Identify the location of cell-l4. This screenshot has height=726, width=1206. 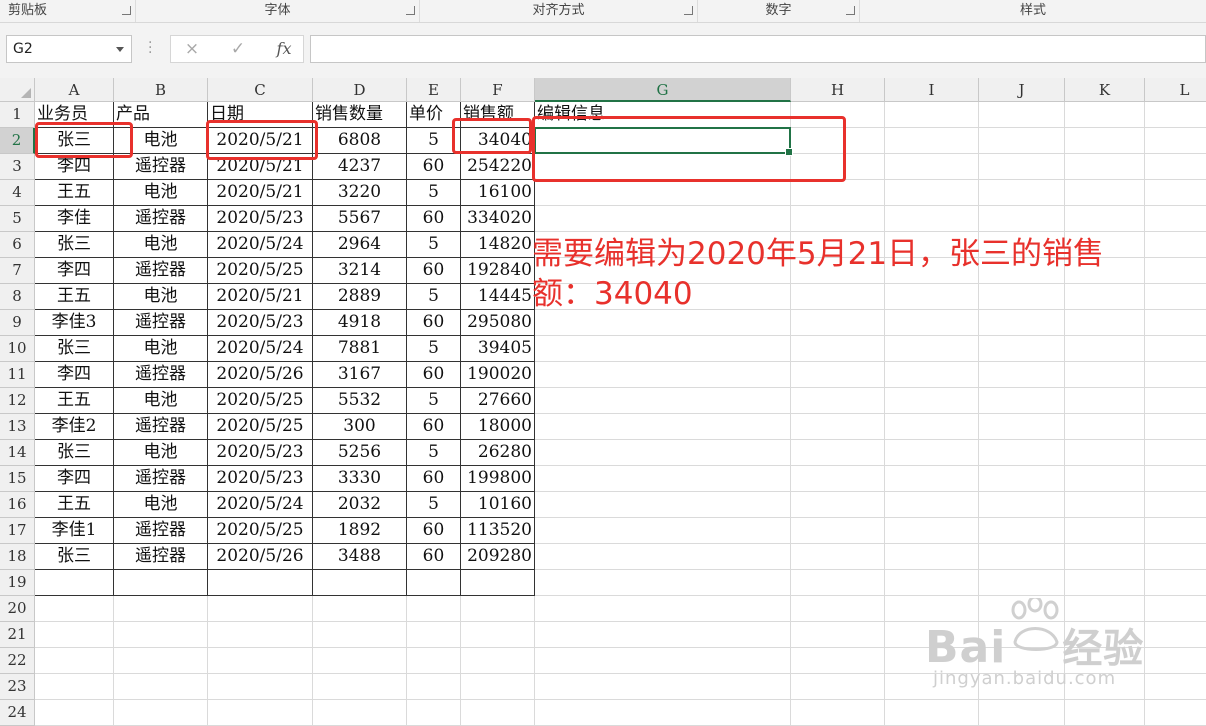
(1175, 193).